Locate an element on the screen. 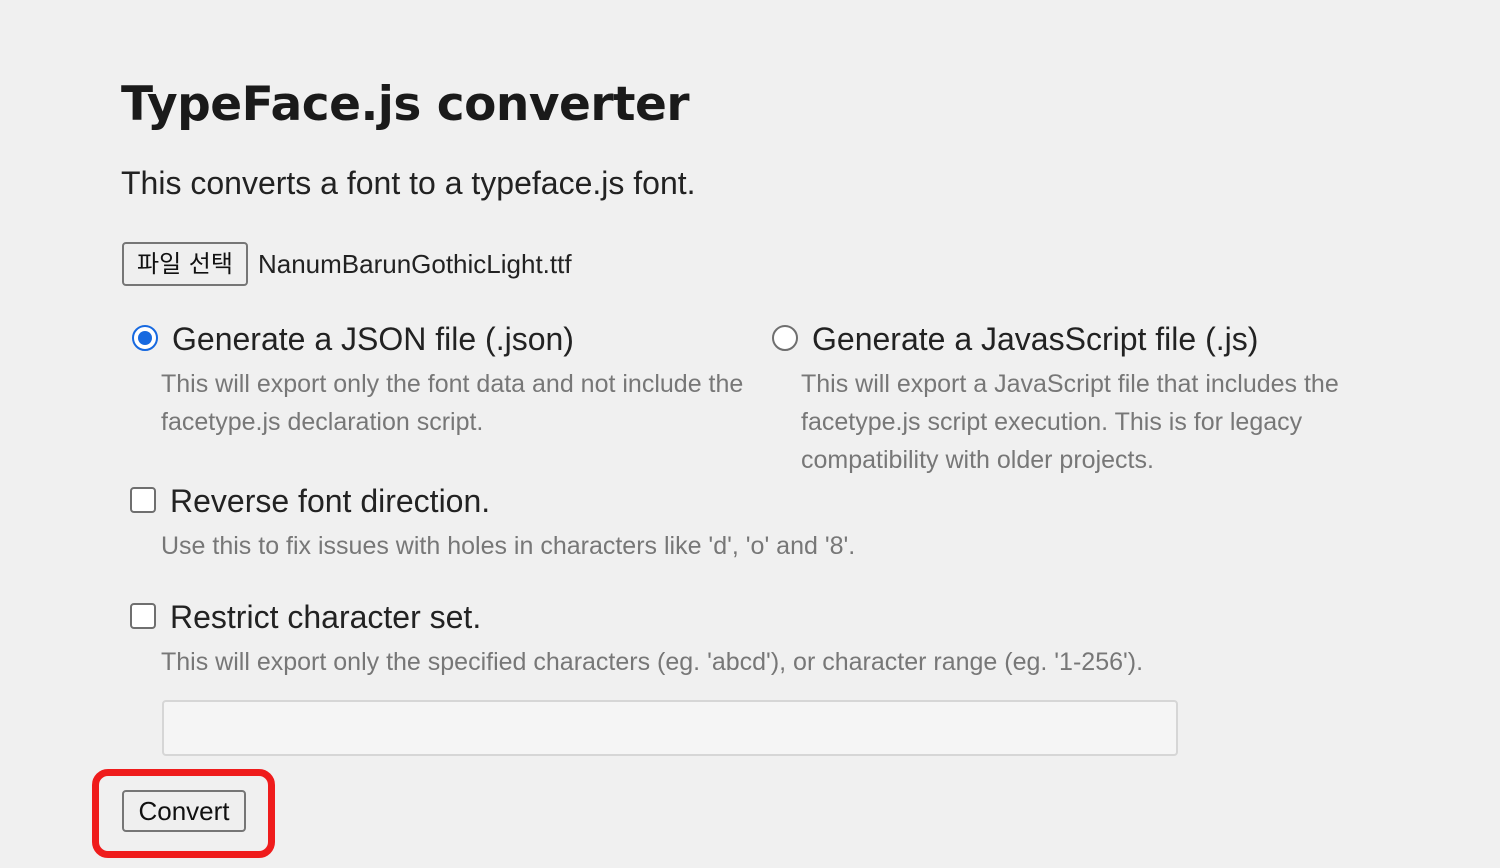 The height and width of the screenshot is (868, 1500). selected-file-name: NanumBarunGothicLight.ttf is located at coordinates (414, 263).